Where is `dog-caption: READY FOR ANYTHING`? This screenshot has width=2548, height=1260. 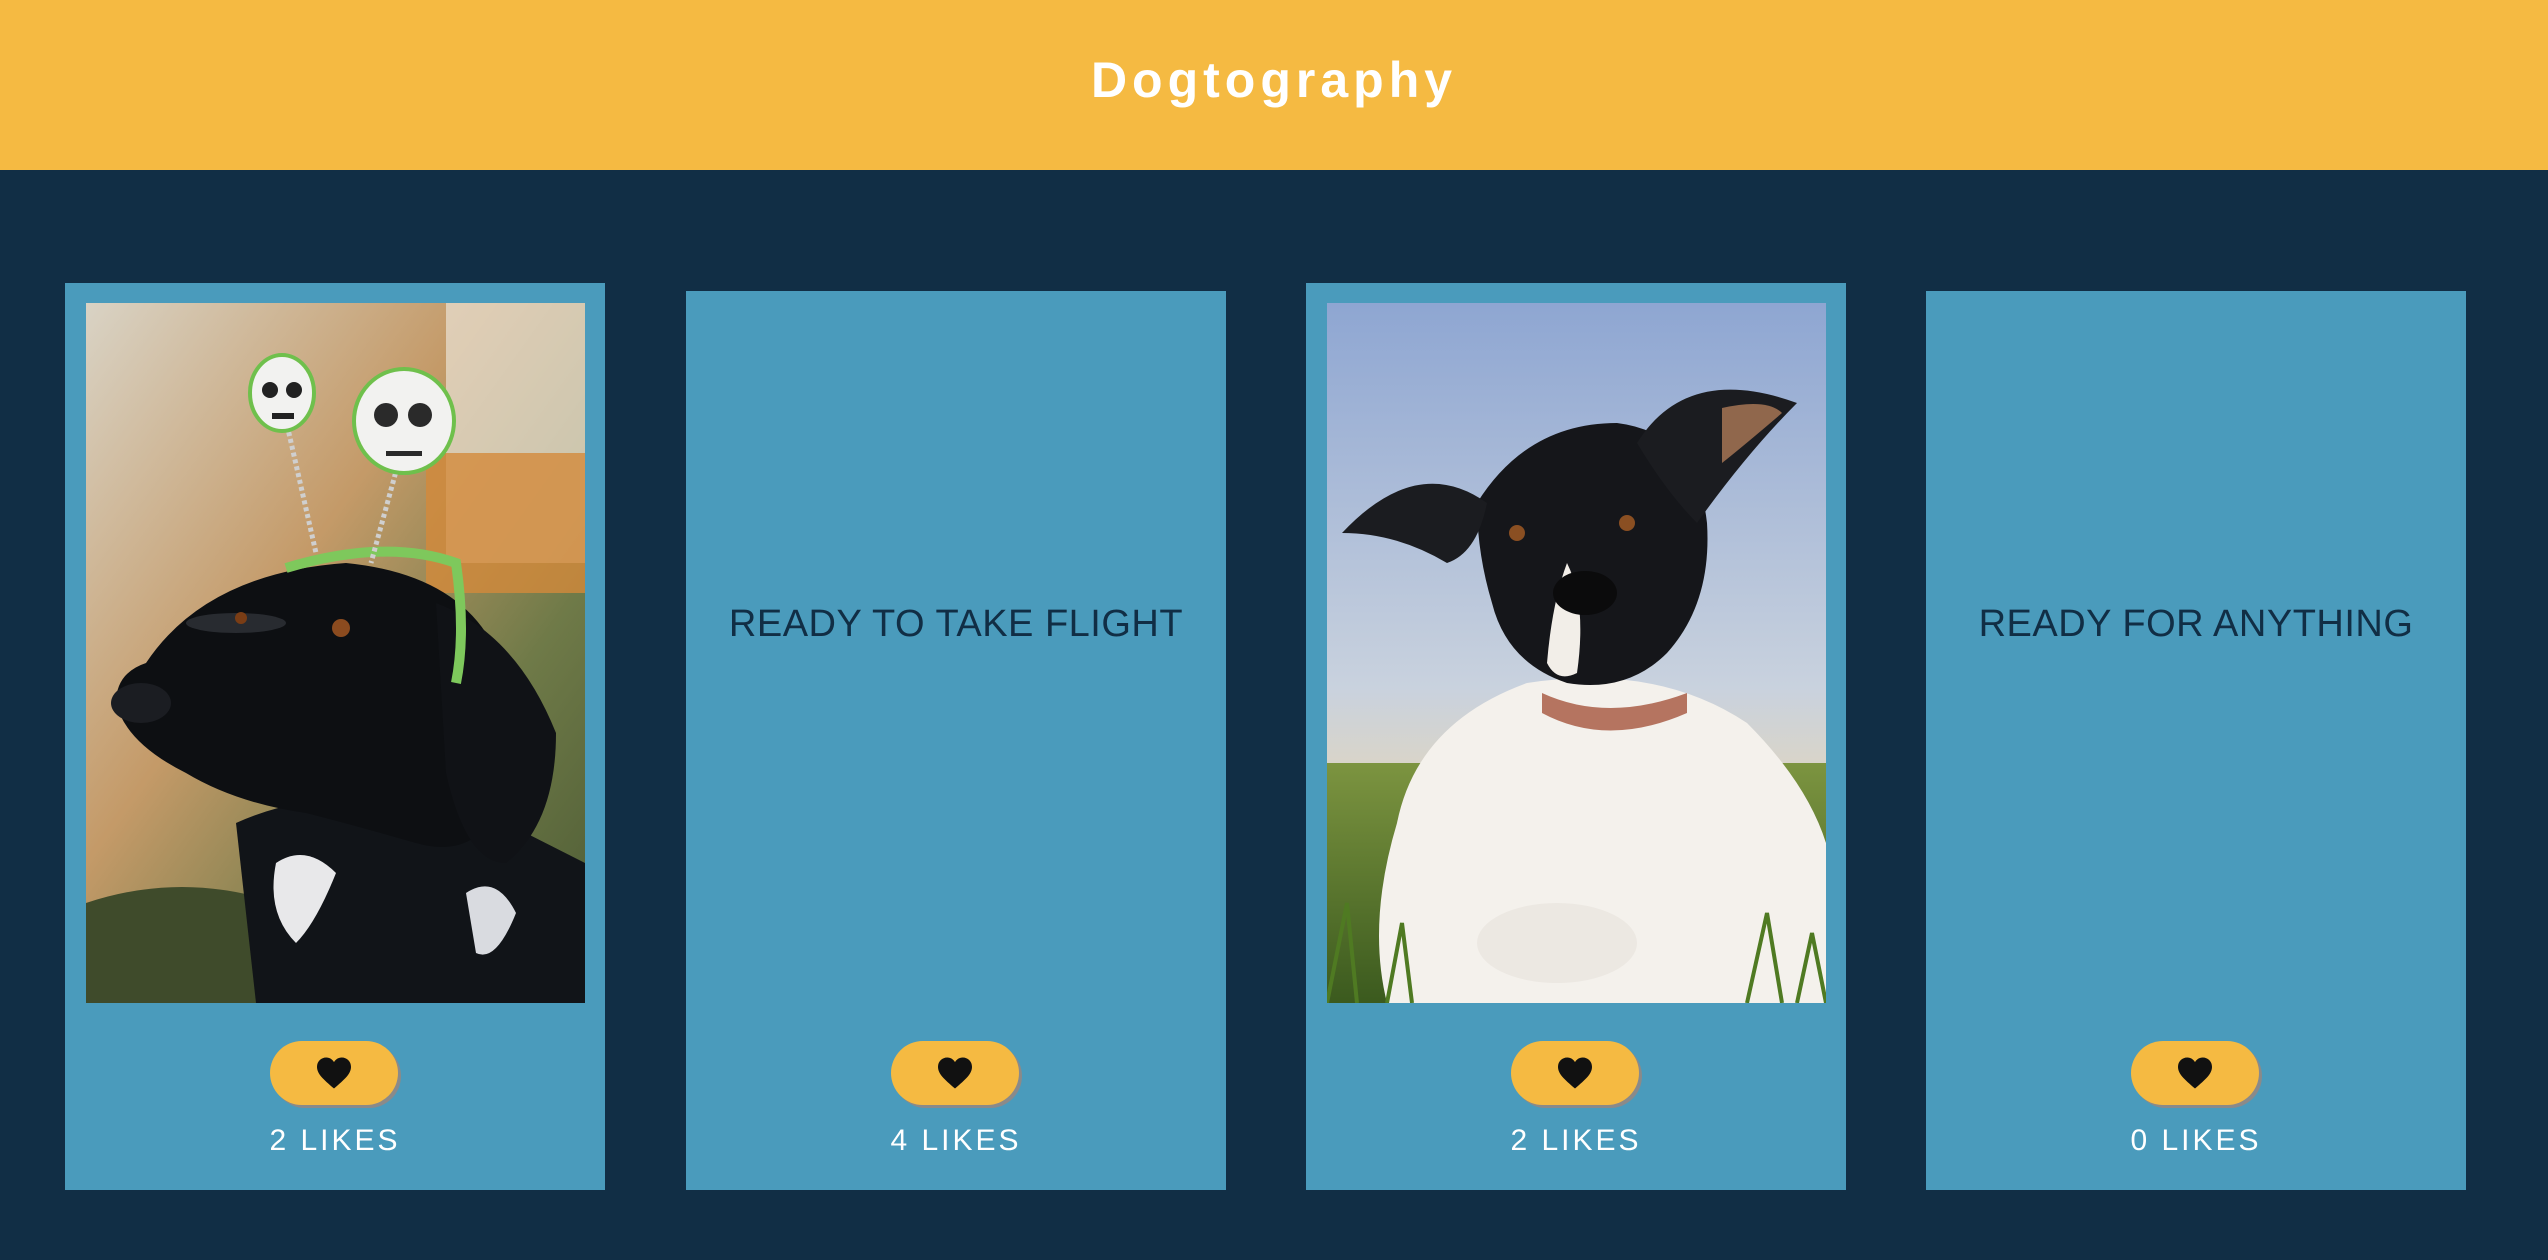
dog-caption: READY FOR ANYTHING is located at coordinates (2196, 624).